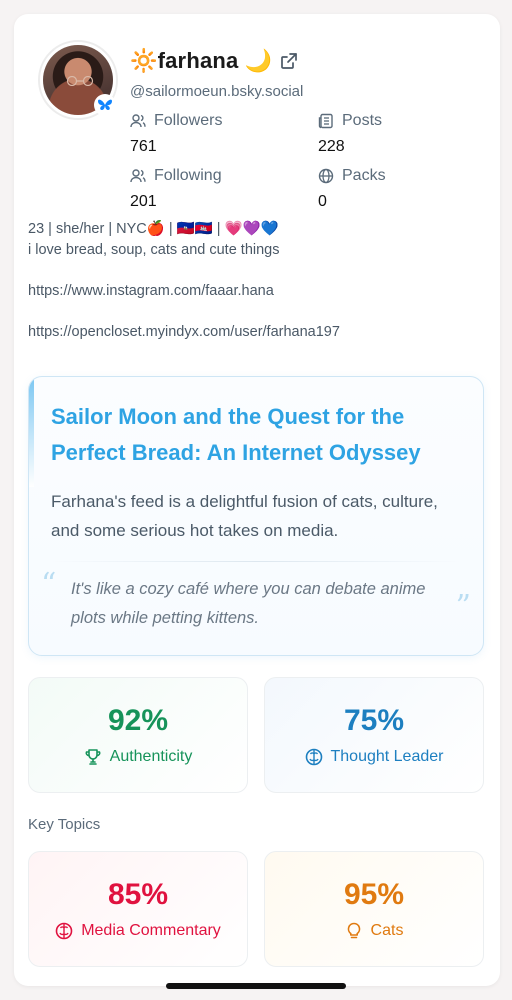 Image resolution: width=512 pixels, height=1000 pixels. Describe the element at coordinates (374, 720) in the screenshot. I see `thought-leader-value: 75%` at that location.